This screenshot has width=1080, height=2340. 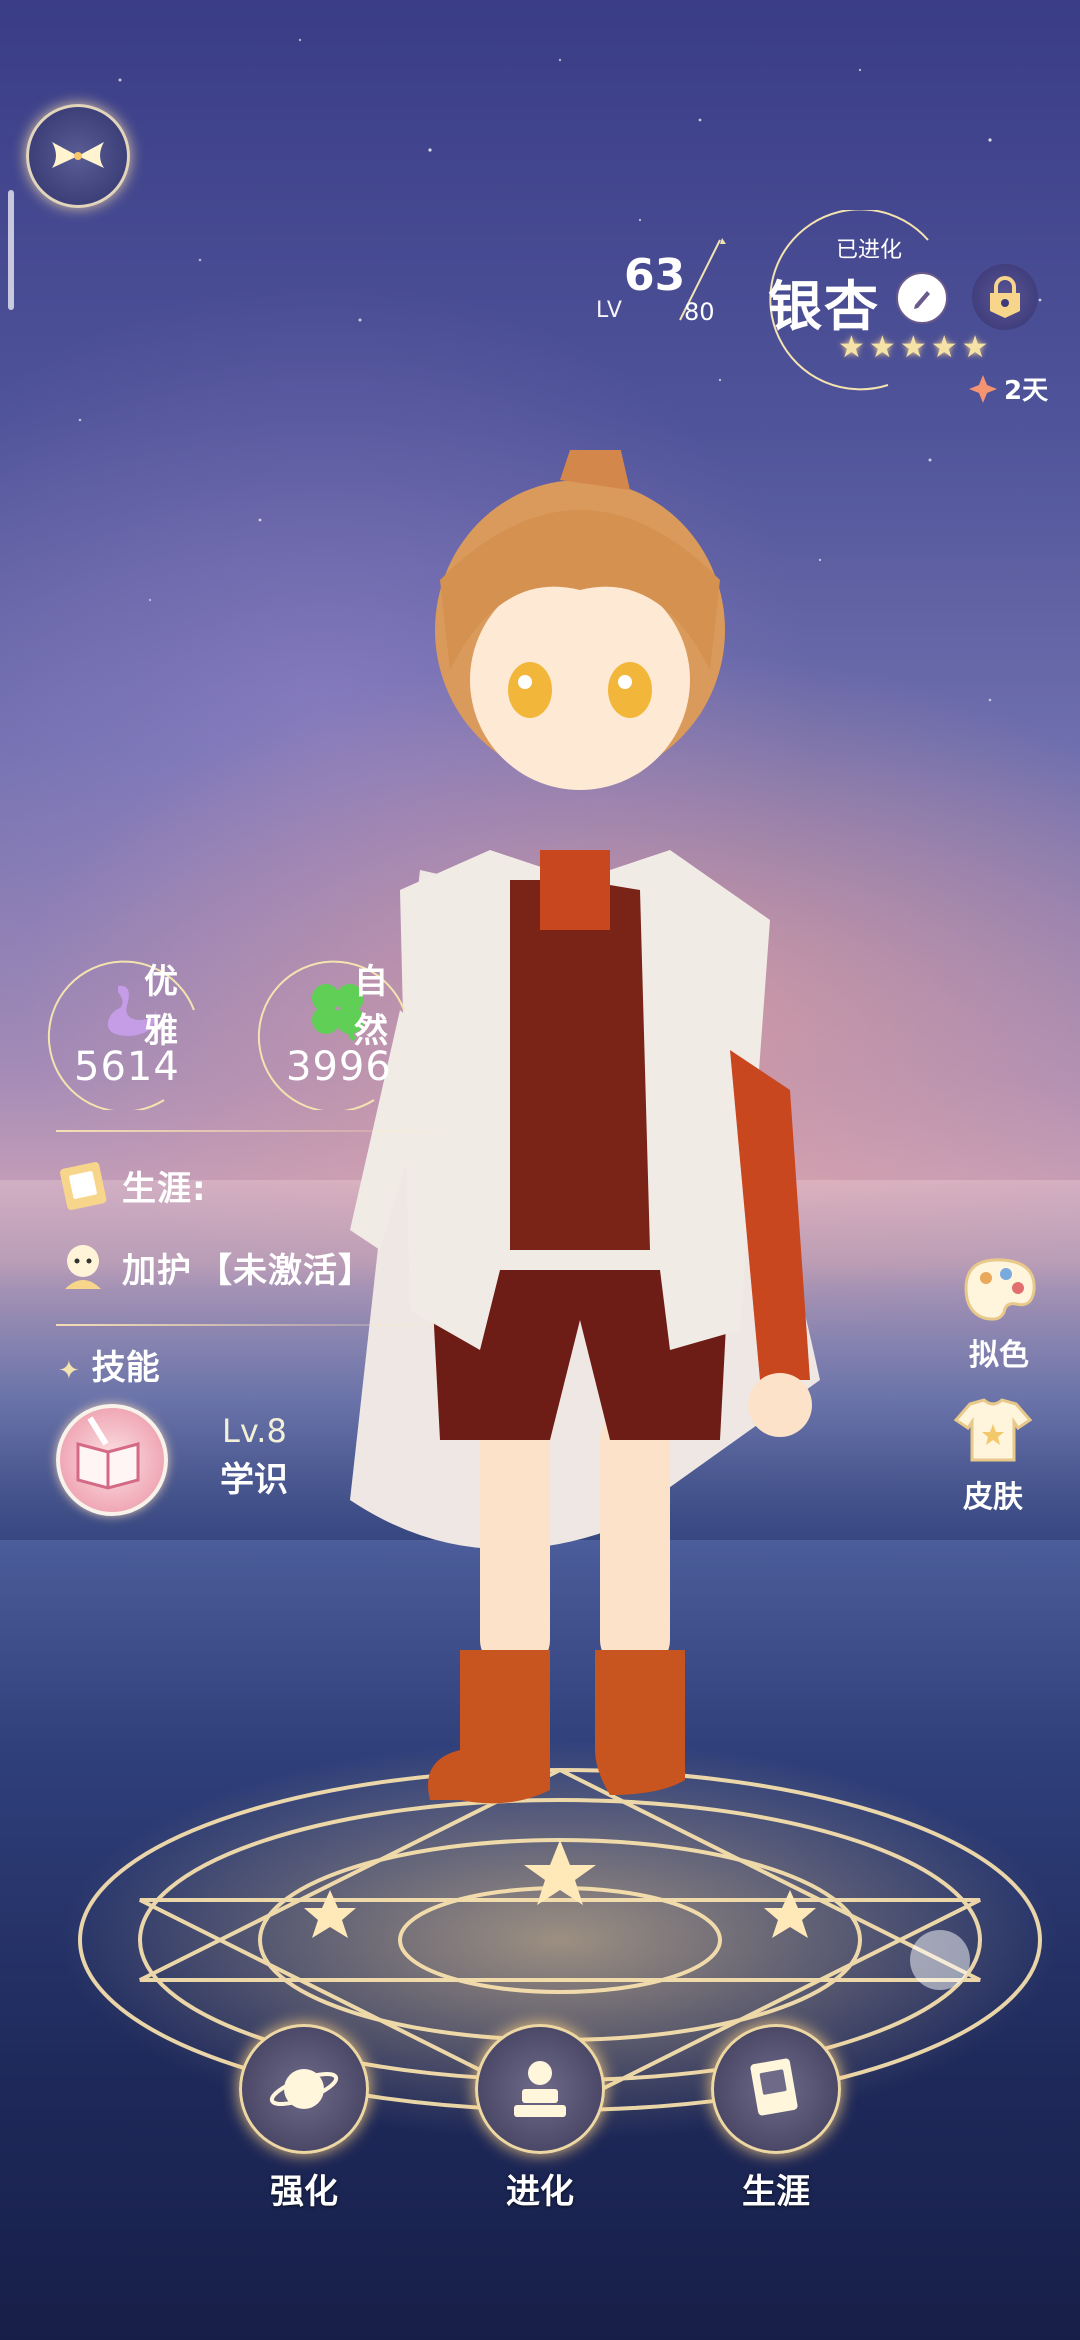 I want to click on pencil-icon, so click(x=922, y=300).